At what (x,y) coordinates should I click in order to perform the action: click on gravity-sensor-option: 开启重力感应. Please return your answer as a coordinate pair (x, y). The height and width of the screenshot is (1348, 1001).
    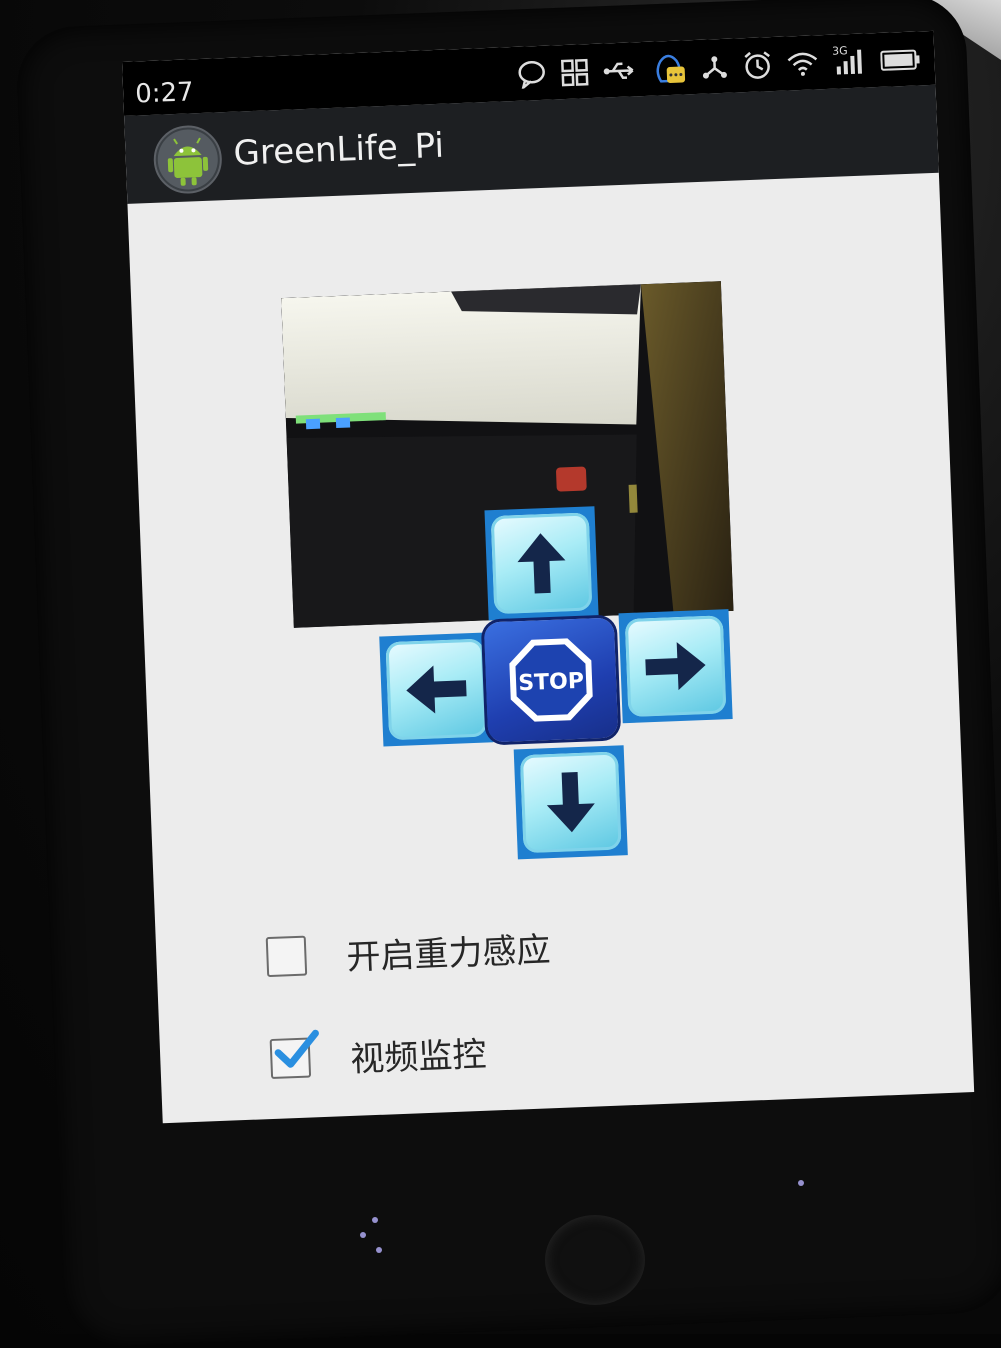
    Looking at the image, I should click on (408, 951).